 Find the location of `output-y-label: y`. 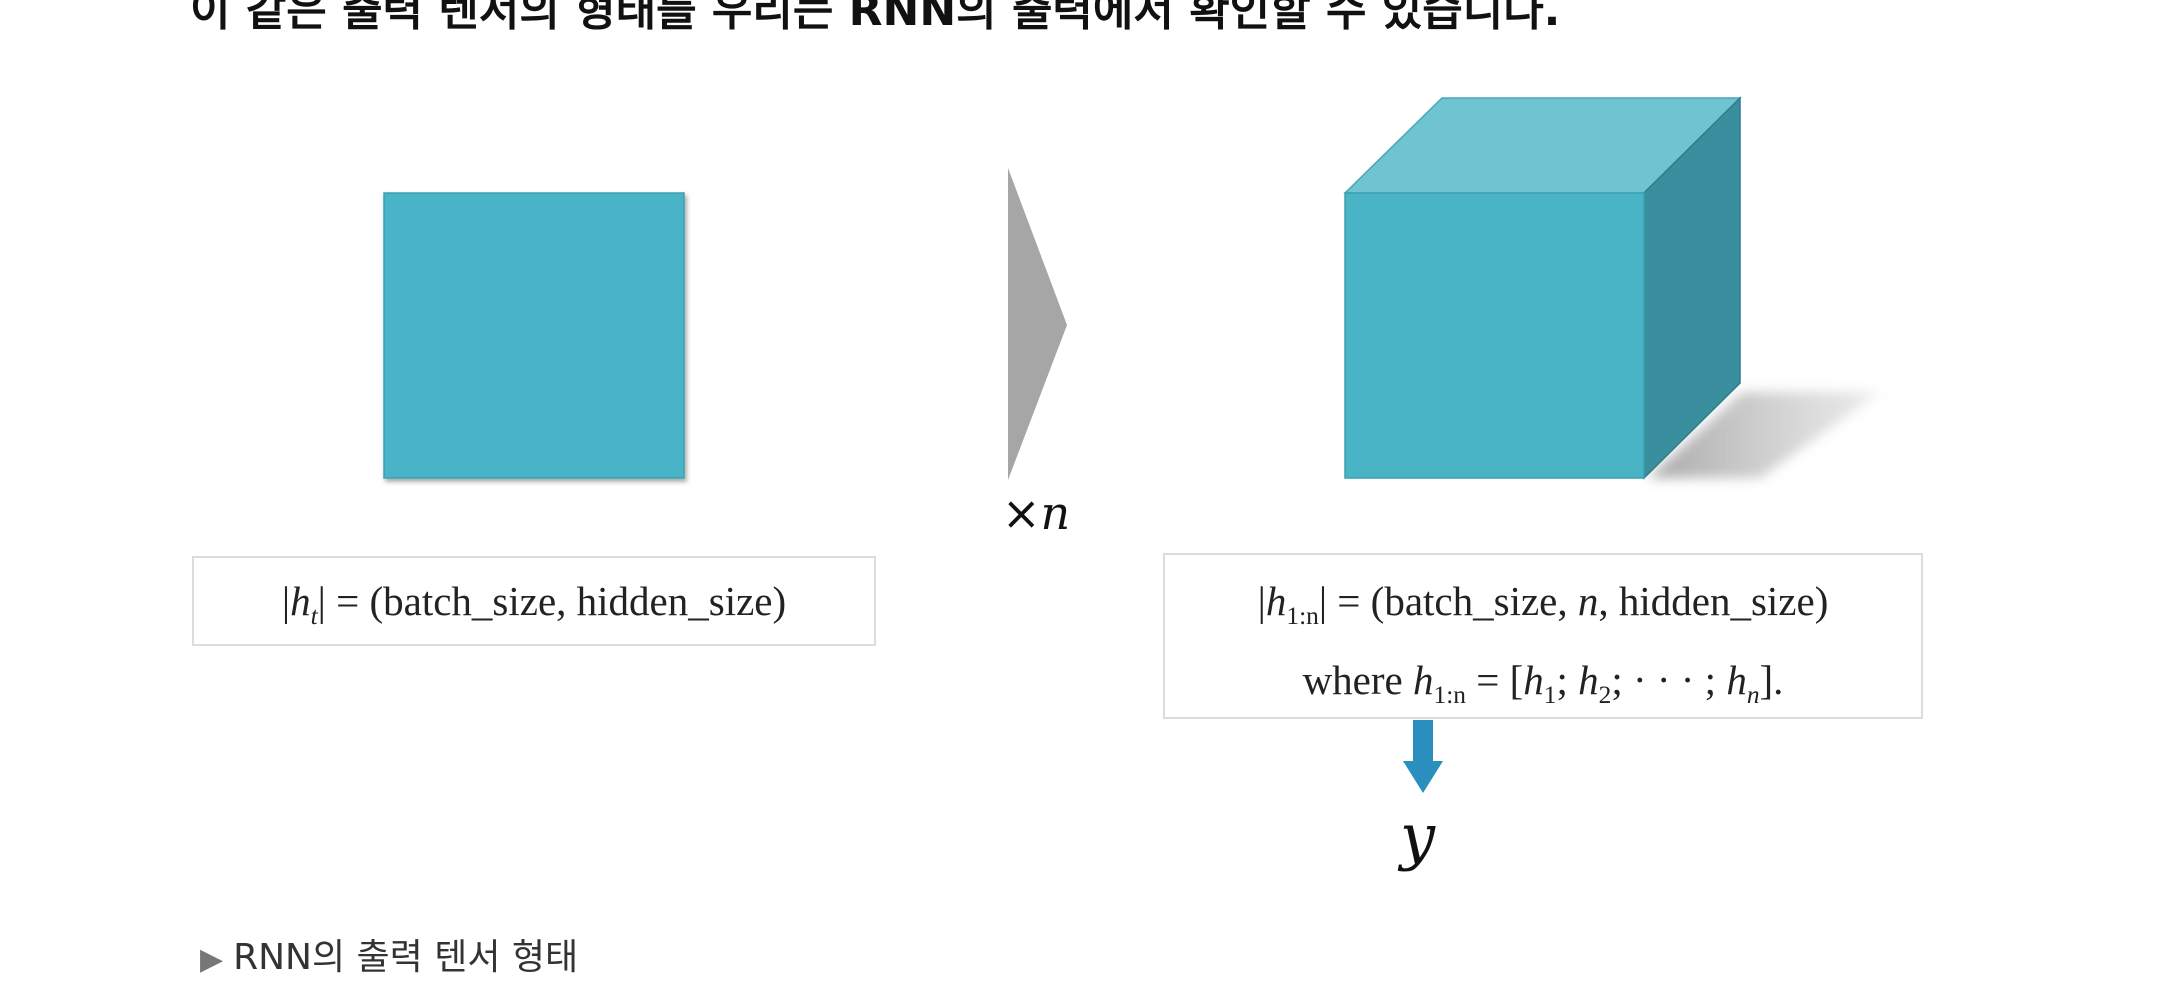

output-y-label: y is located at coordinates (1418, 836).